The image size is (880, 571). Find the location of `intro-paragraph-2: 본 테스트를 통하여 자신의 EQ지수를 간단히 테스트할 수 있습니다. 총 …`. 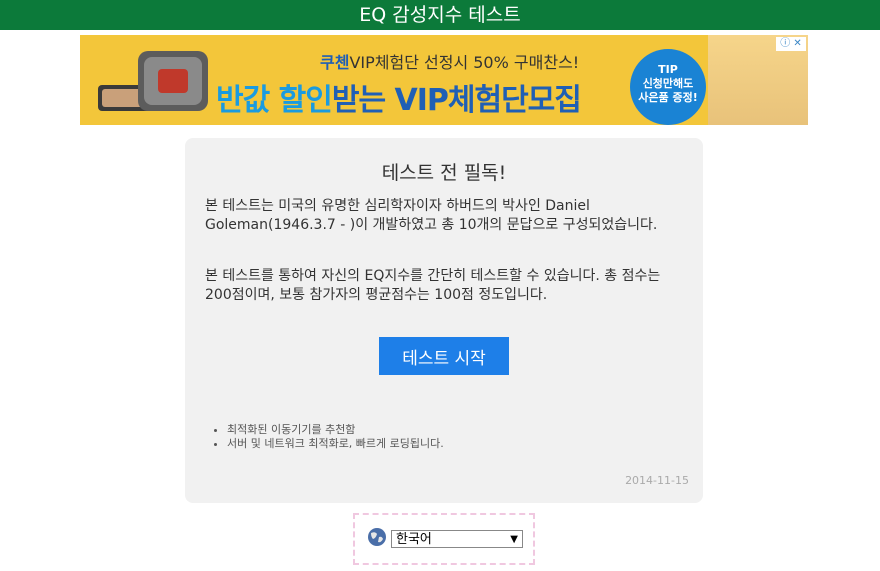

intro-paragraph-2: 본 테스트를 통하여 자신의 EQ지수를 간단히 테스트할 수 있습니다. 총 … is located at coordinates (433, 285).